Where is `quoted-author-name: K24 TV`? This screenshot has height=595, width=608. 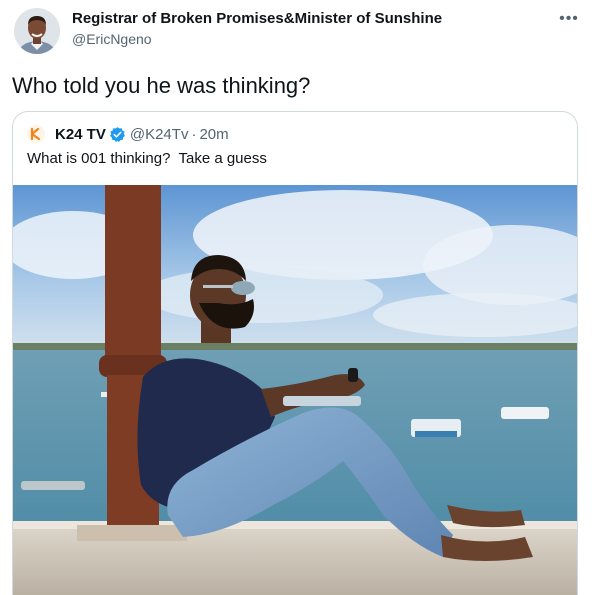 quoted-author-name: K24 TV is located at coordinates (80, 134).